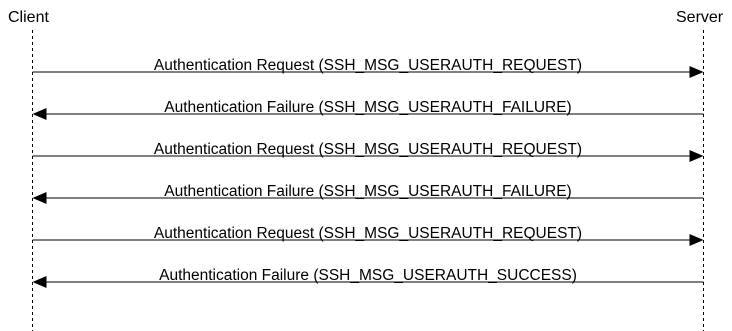  I want to click on client-participant-label: Client, so click(28, 17).